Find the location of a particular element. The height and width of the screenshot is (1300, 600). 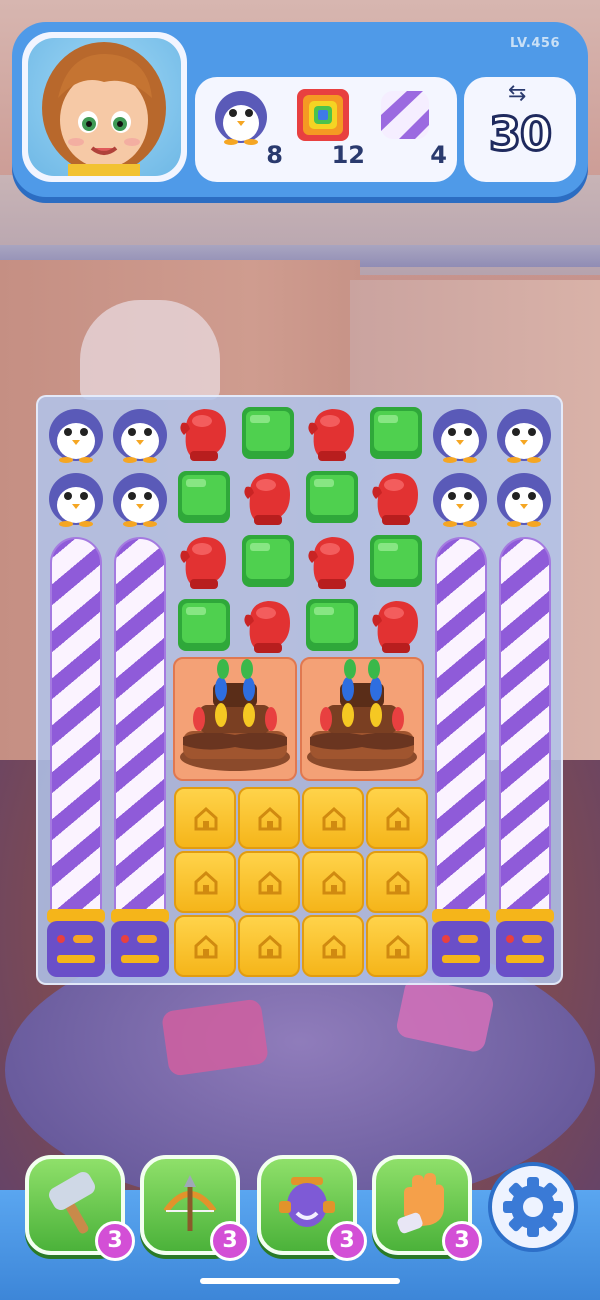

hammer-booster-button: 3 is located at coordinates (80, 1208).